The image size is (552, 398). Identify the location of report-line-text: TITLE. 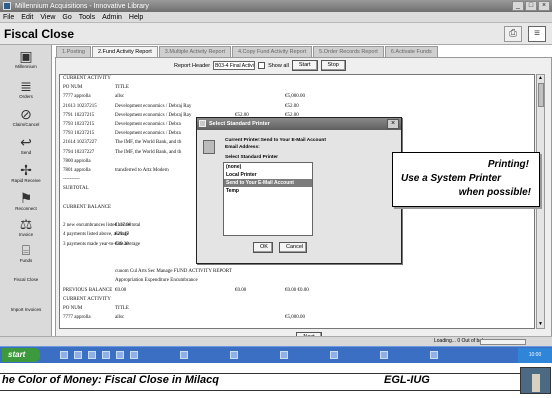
(122, 308).